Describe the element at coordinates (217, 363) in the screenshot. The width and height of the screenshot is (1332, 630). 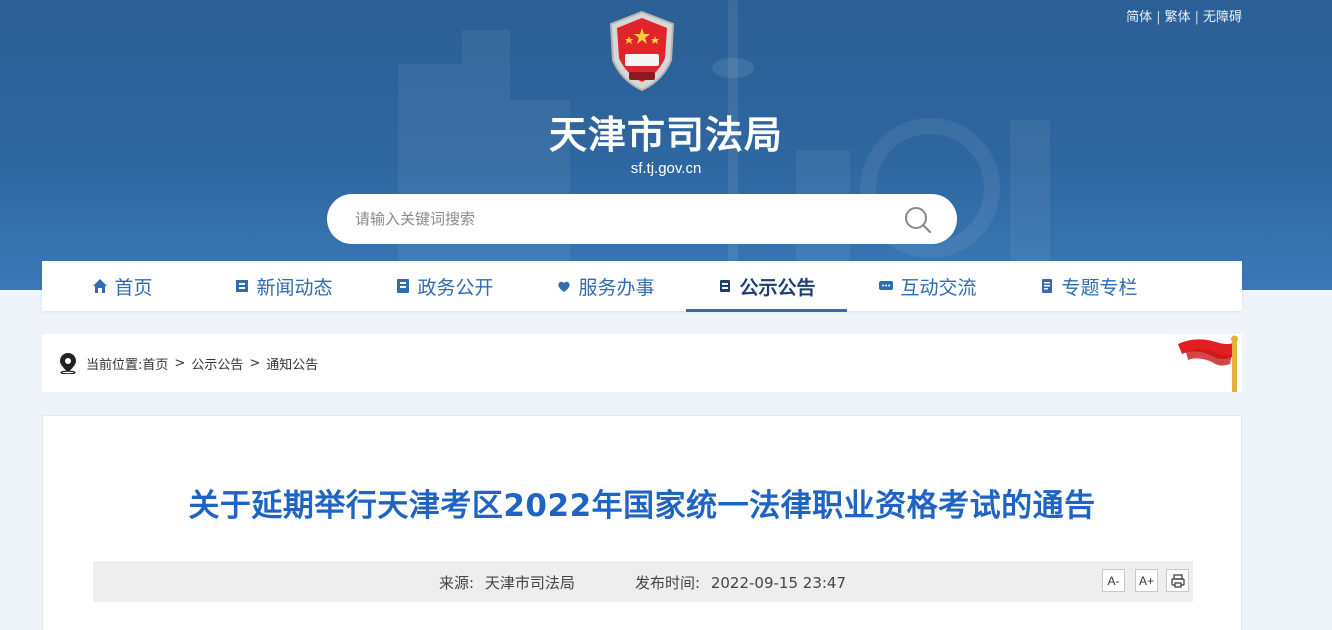
I see `breadcrumb-notices: 公示公告` at that location.